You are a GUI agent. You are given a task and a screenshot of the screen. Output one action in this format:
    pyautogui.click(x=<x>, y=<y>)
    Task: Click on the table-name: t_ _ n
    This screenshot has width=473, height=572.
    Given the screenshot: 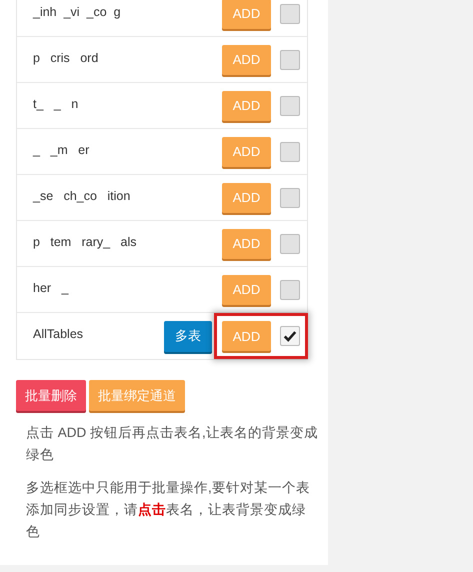 What is the action you would take?
    pyautogui.click(x=127, y=103)
    